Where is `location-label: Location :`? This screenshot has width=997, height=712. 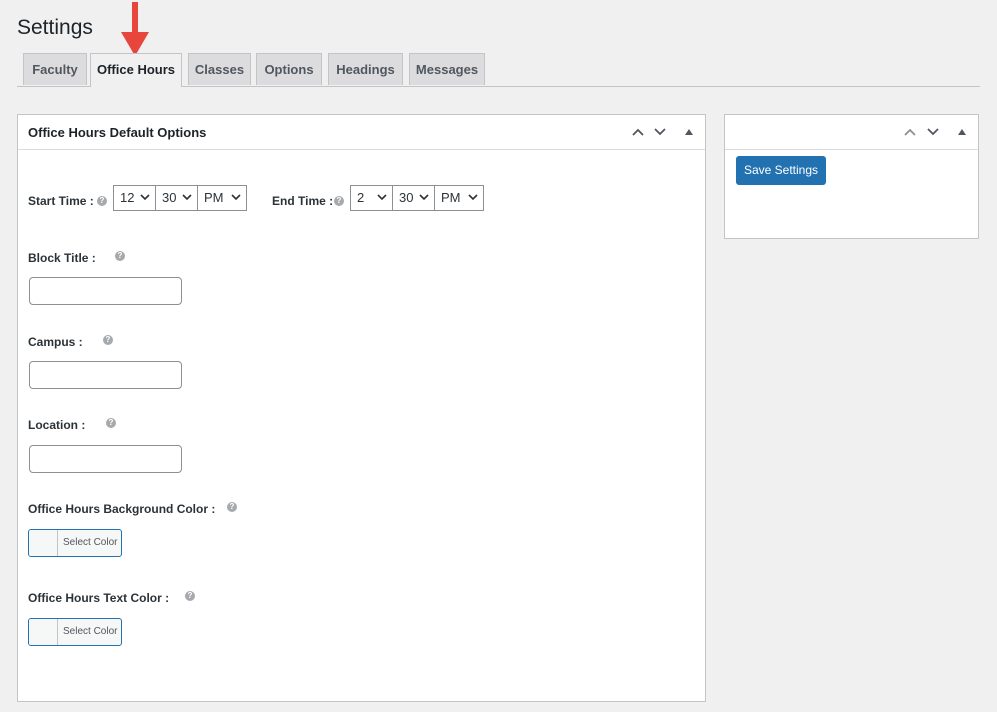
location-label: Location : is located at coordinates (57, 425).